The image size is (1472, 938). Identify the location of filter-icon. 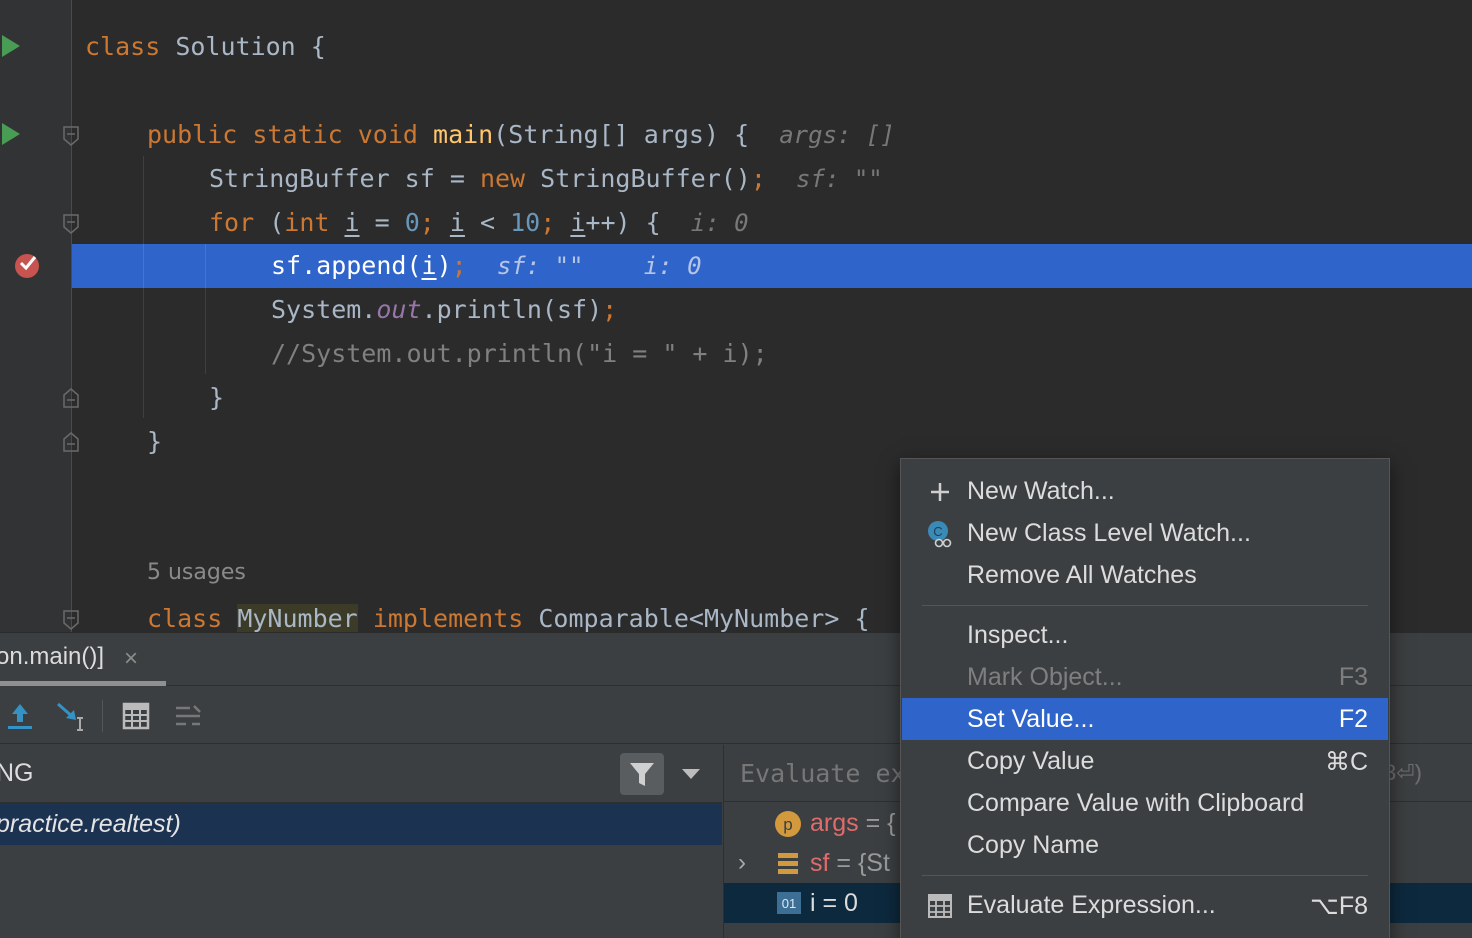
(642, 774).